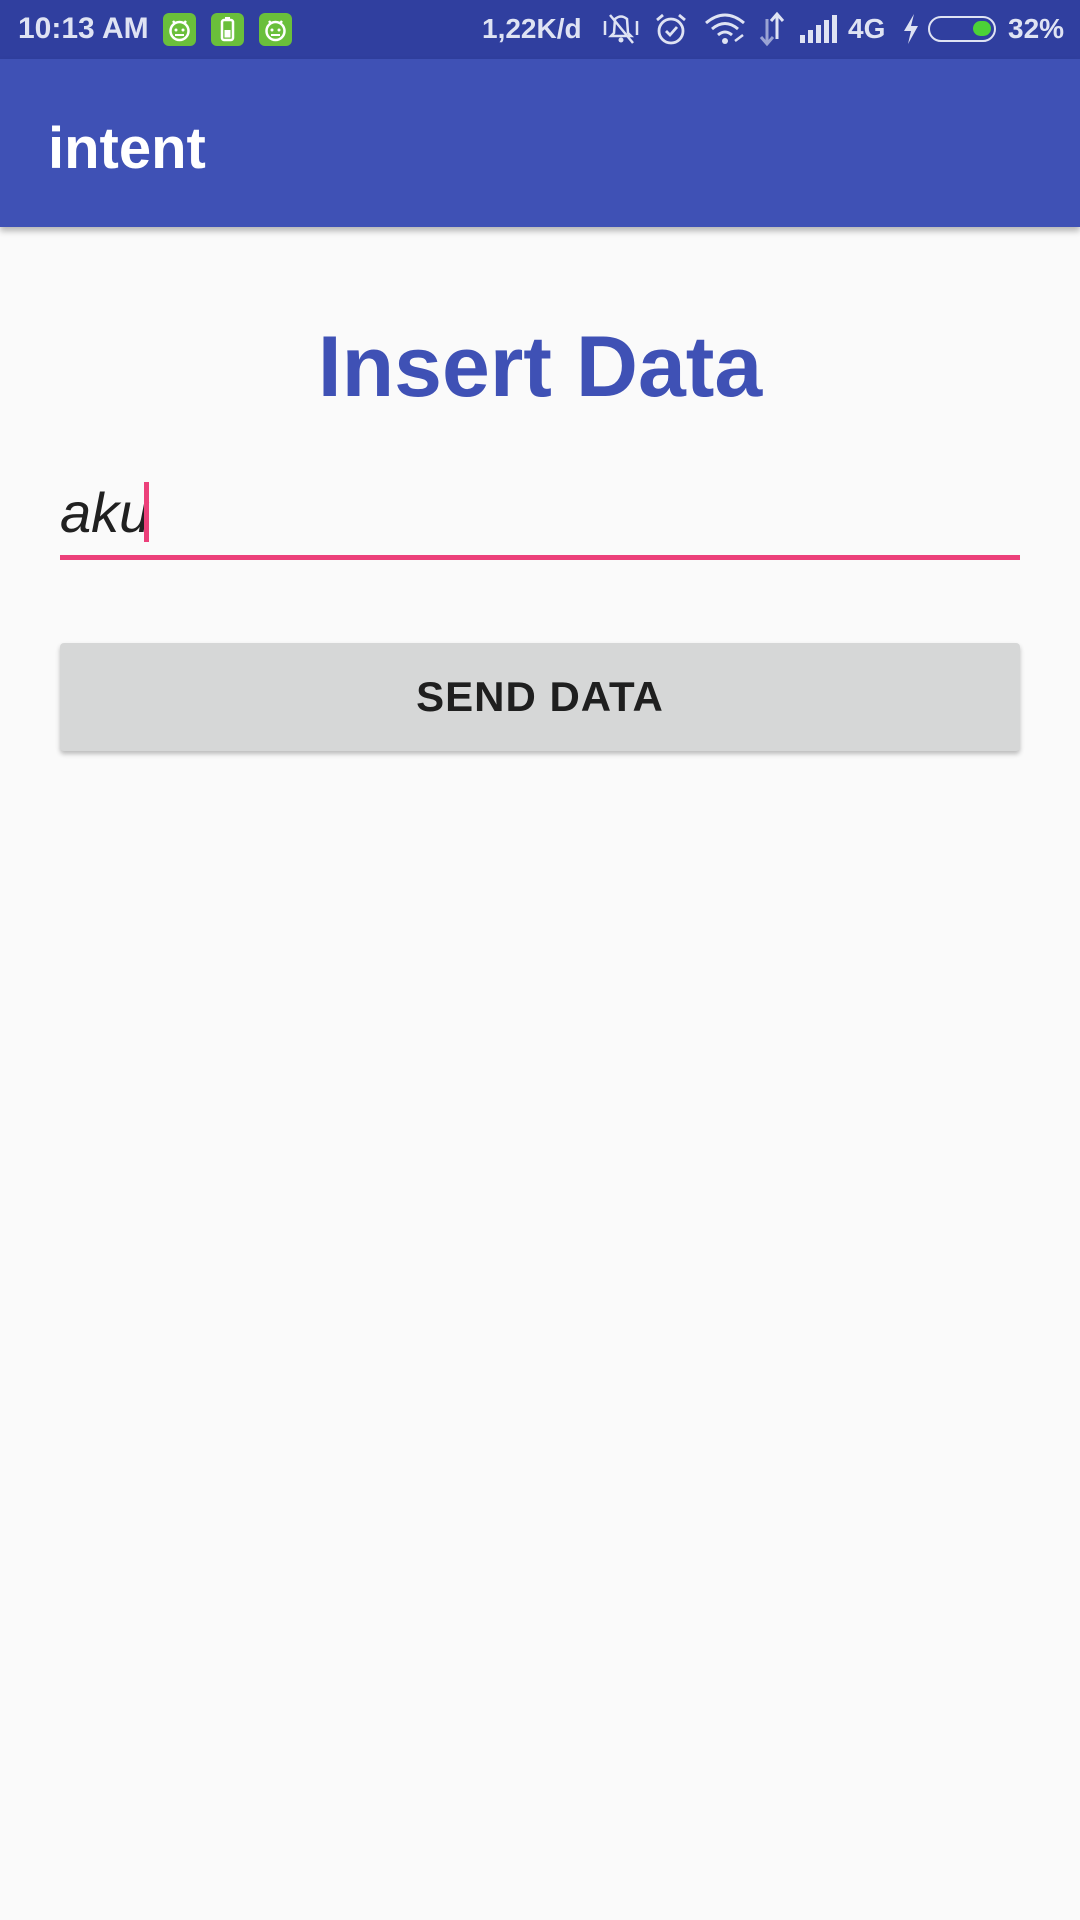 This screenshot has height=1920, width=1080. I want to click on app-bar: intent, so click(540, 143).